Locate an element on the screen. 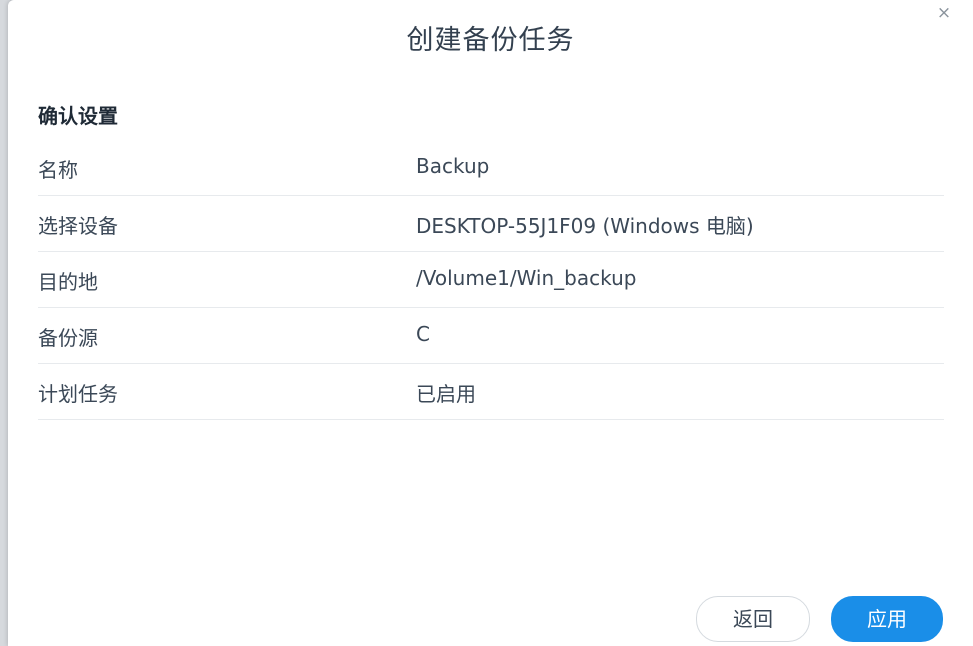  row-value: DESKTOP-55J1F09 (Windows 电脑) is located at coordinates (585, 226).